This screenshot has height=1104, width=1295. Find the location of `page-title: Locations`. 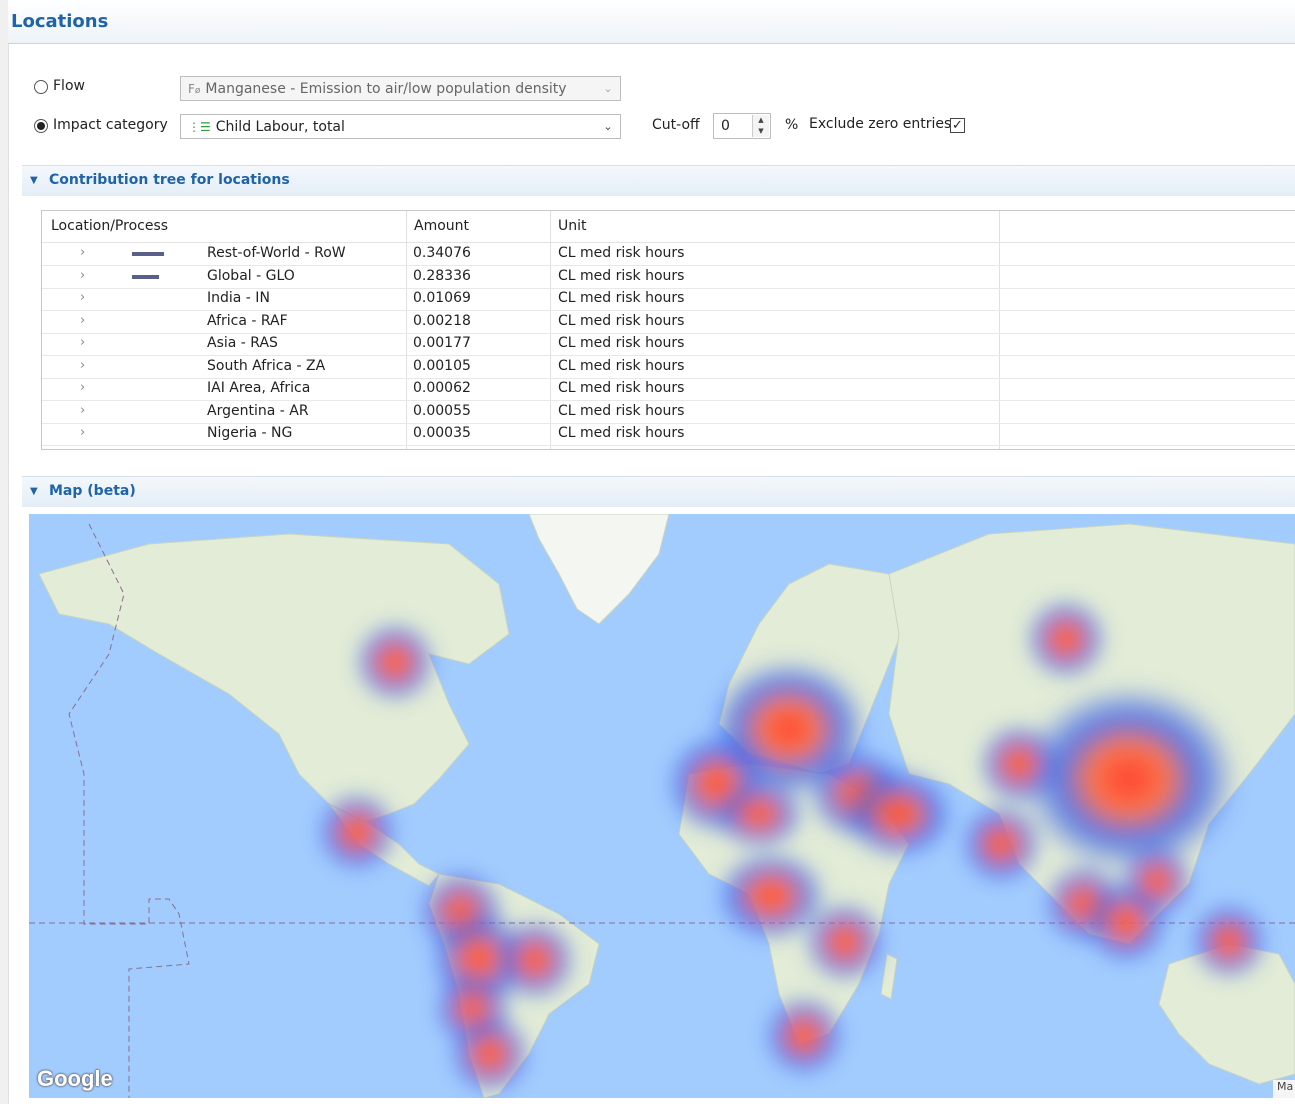

page-title: Locations is located at coordinates (60, 21).